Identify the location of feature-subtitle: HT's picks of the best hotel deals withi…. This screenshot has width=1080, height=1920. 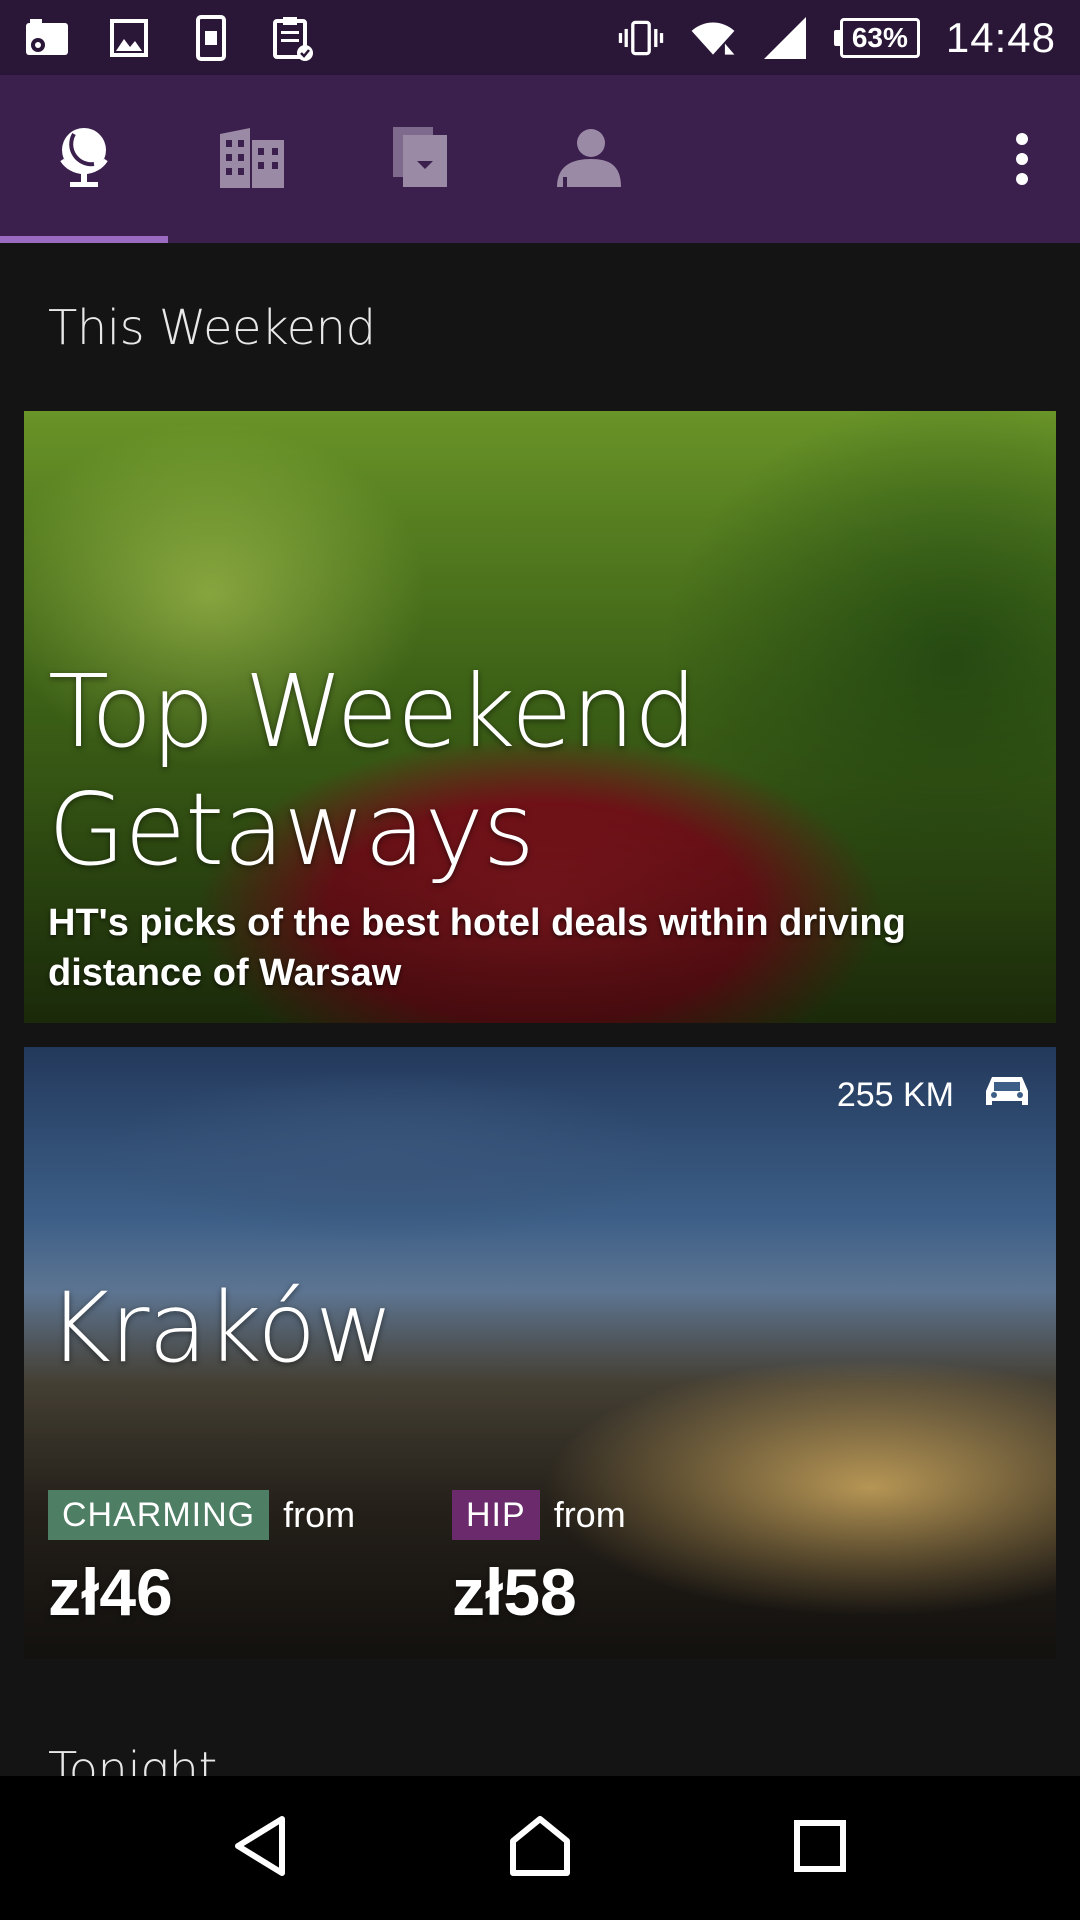
(477, 948).